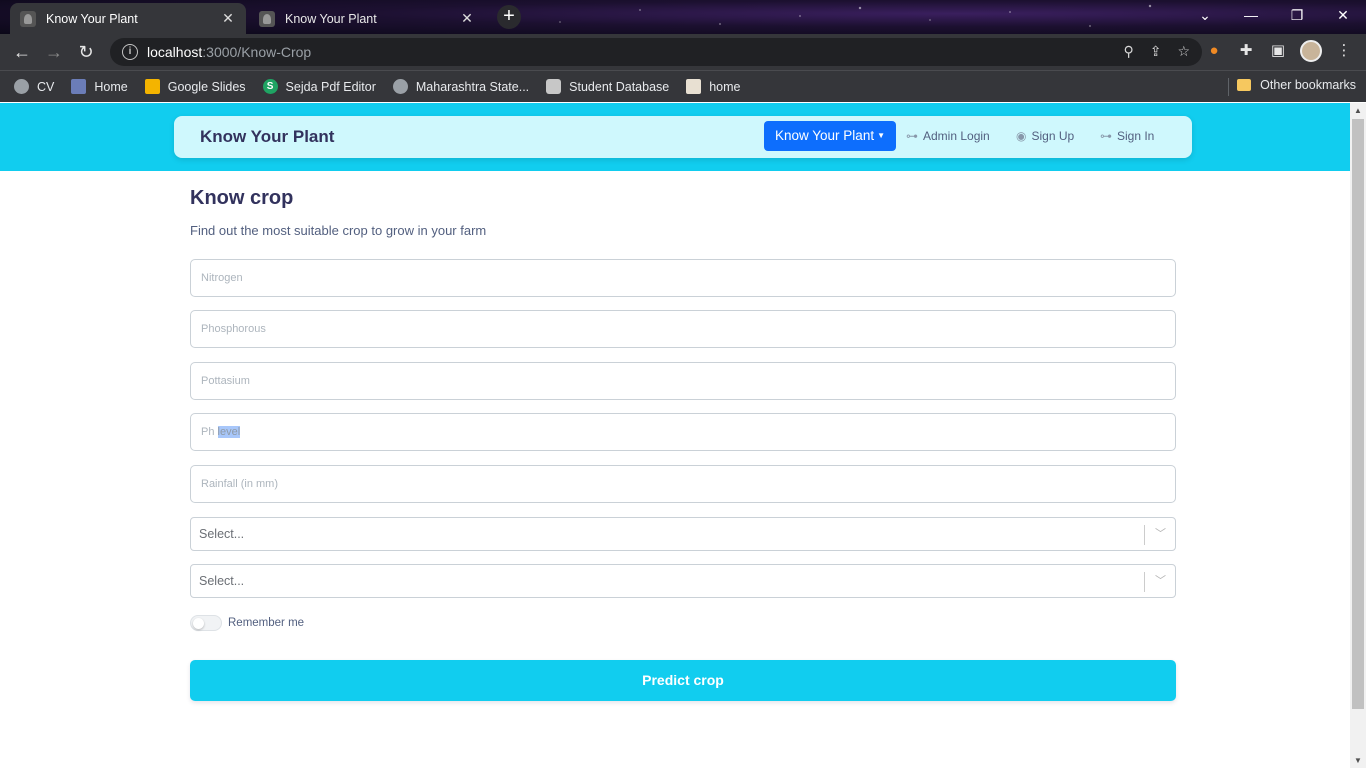  What do you see at coordinates (1358, 414) in the screenshot?
I see `scroll-thumb` at bounding box center [1358, 414].